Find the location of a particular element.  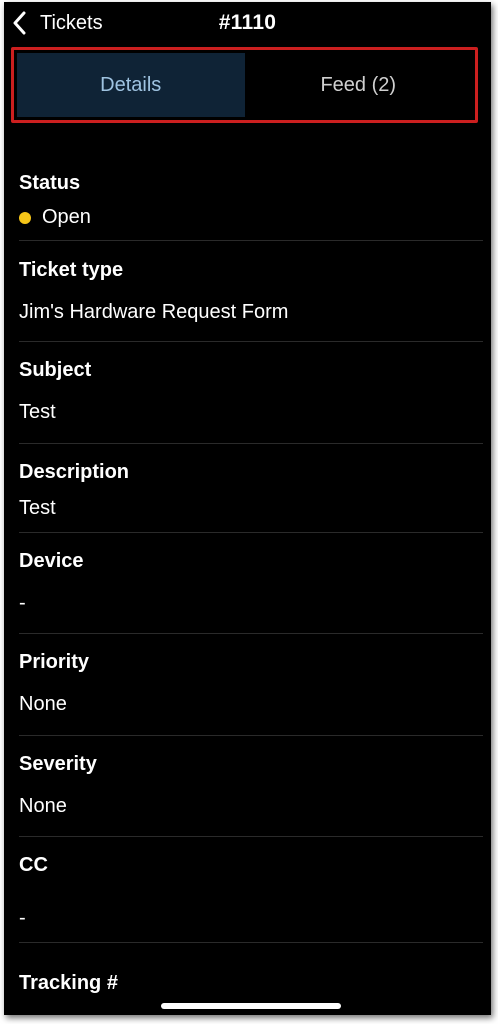

ticket-type-label: Ticket type is located at coordinates (71, 270).